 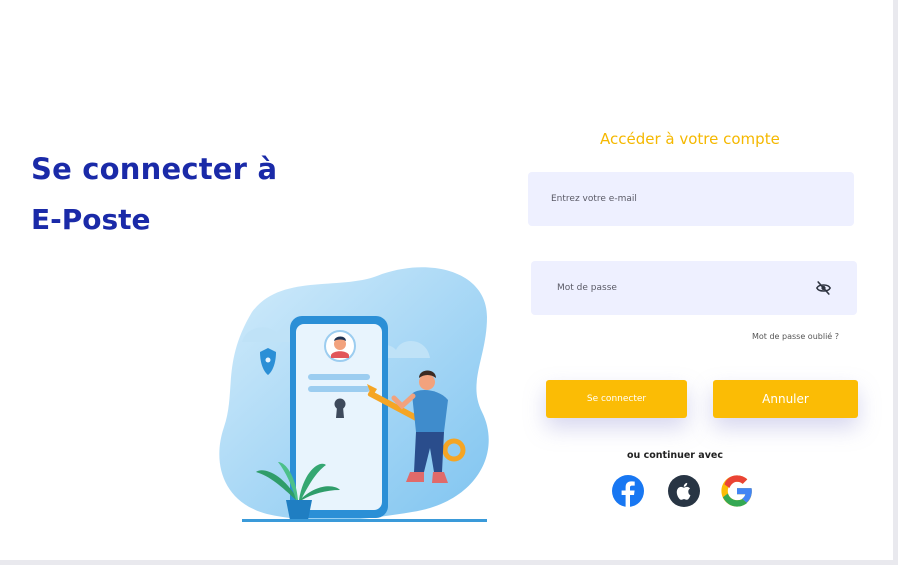 What do you see at coordinates (690, 139) in the screenshot?
I see `form-title: Accéder à votre compte` at bounding box center [690, 139].